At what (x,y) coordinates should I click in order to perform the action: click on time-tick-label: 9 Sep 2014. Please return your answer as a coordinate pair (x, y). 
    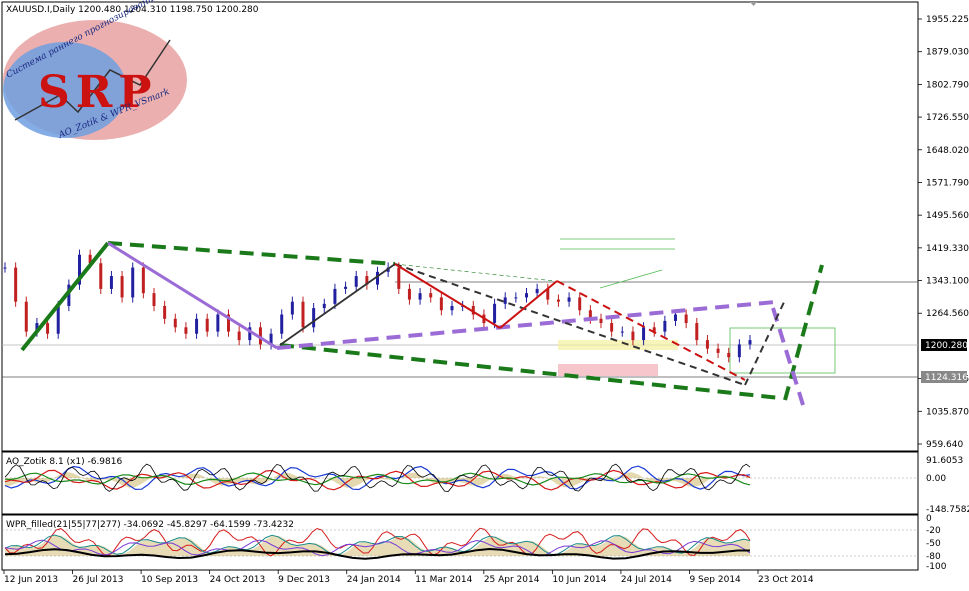
    Looking at the image, I should click on (715, 580).